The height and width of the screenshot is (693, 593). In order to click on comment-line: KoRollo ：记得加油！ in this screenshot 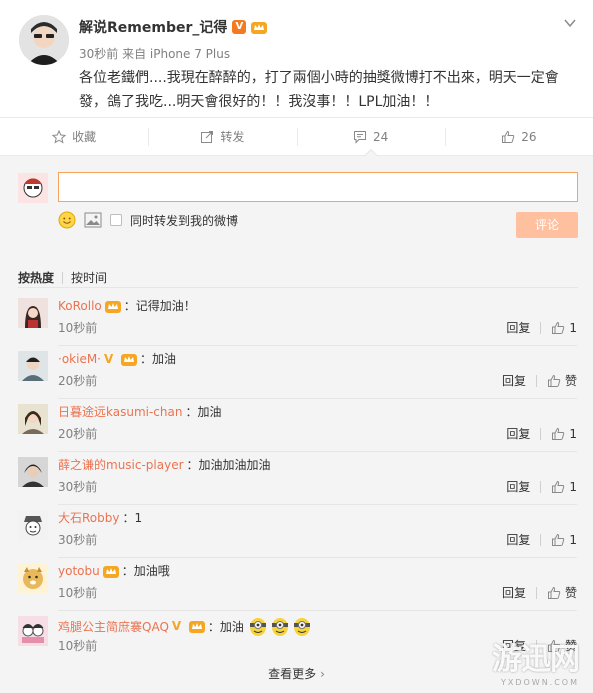, I will do `click(127, 305)`.